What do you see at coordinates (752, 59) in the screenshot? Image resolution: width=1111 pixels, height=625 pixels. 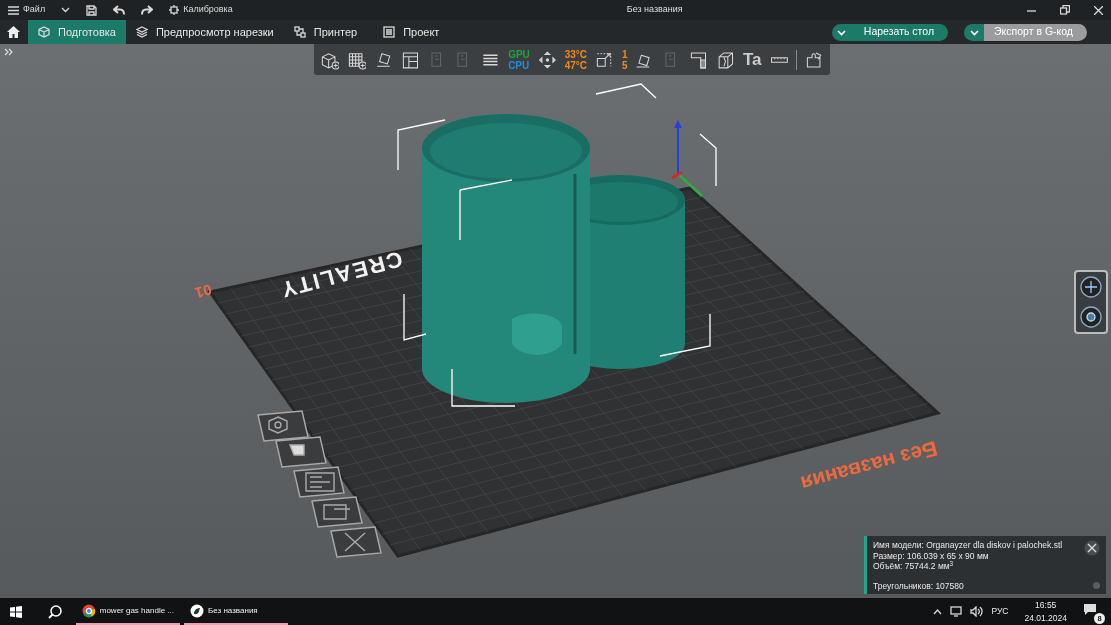 I see `text-tool-button: Ta` at bounding box center [752, 59].